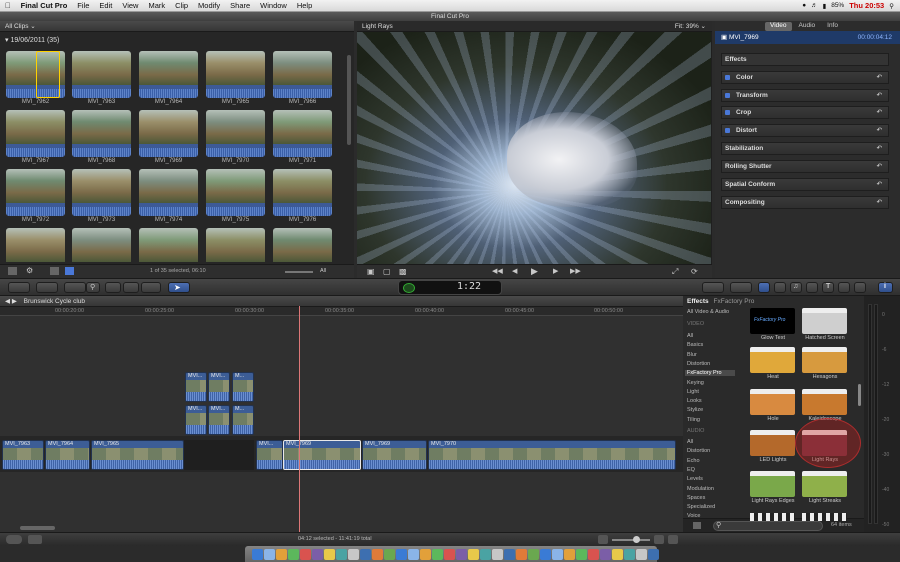 The image size is (900, 562). I want to click on filter-dropdown: All, so click(323, 271).